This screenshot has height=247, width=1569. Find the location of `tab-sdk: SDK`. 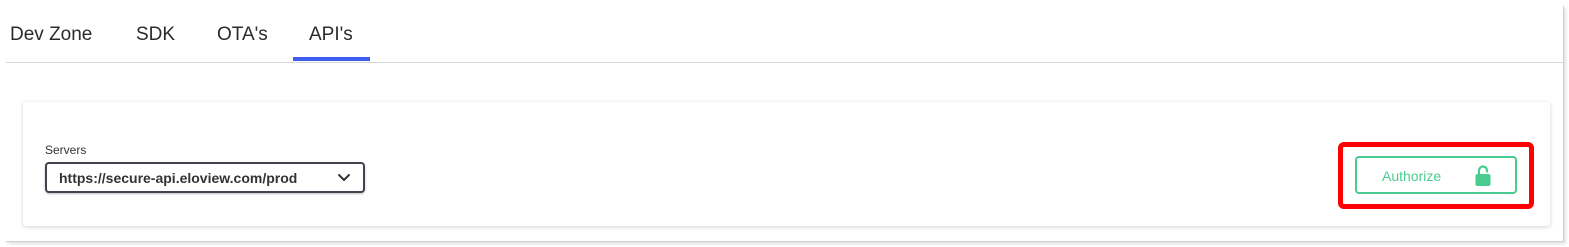

tab-sdk: SDK is located at coordinates (155, 35).